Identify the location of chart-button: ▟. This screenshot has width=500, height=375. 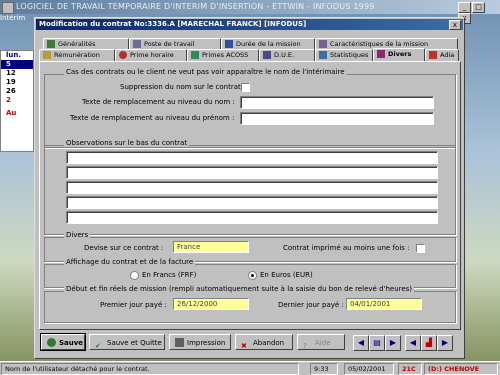
(429, 343).